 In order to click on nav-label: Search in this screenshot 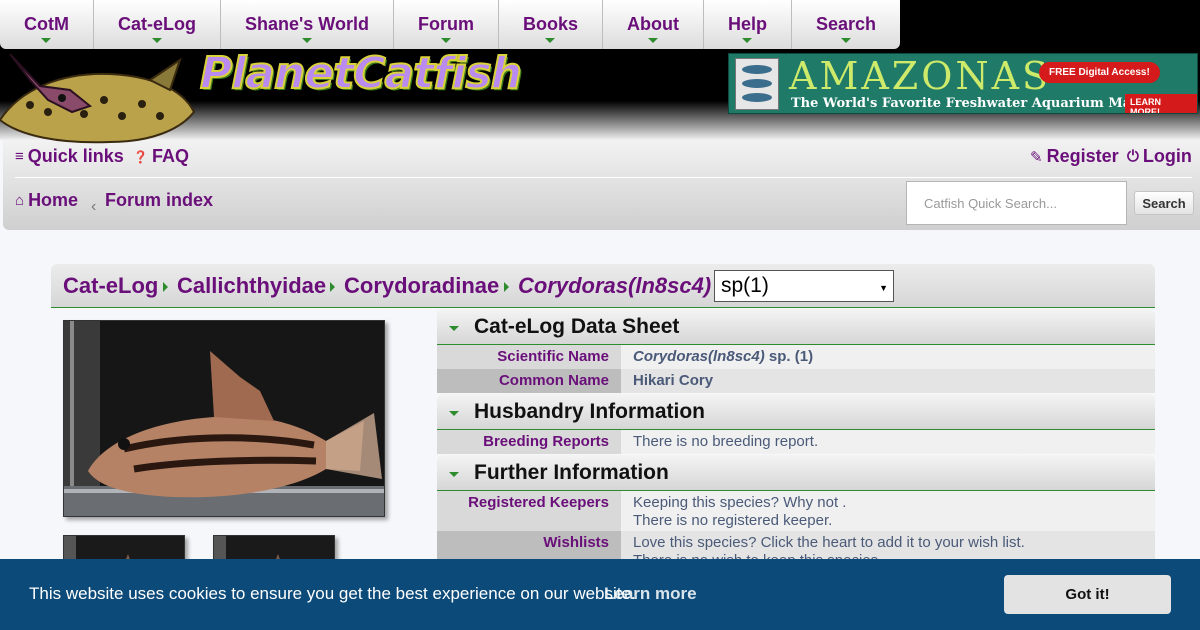, I will do `click(846, 24)`.